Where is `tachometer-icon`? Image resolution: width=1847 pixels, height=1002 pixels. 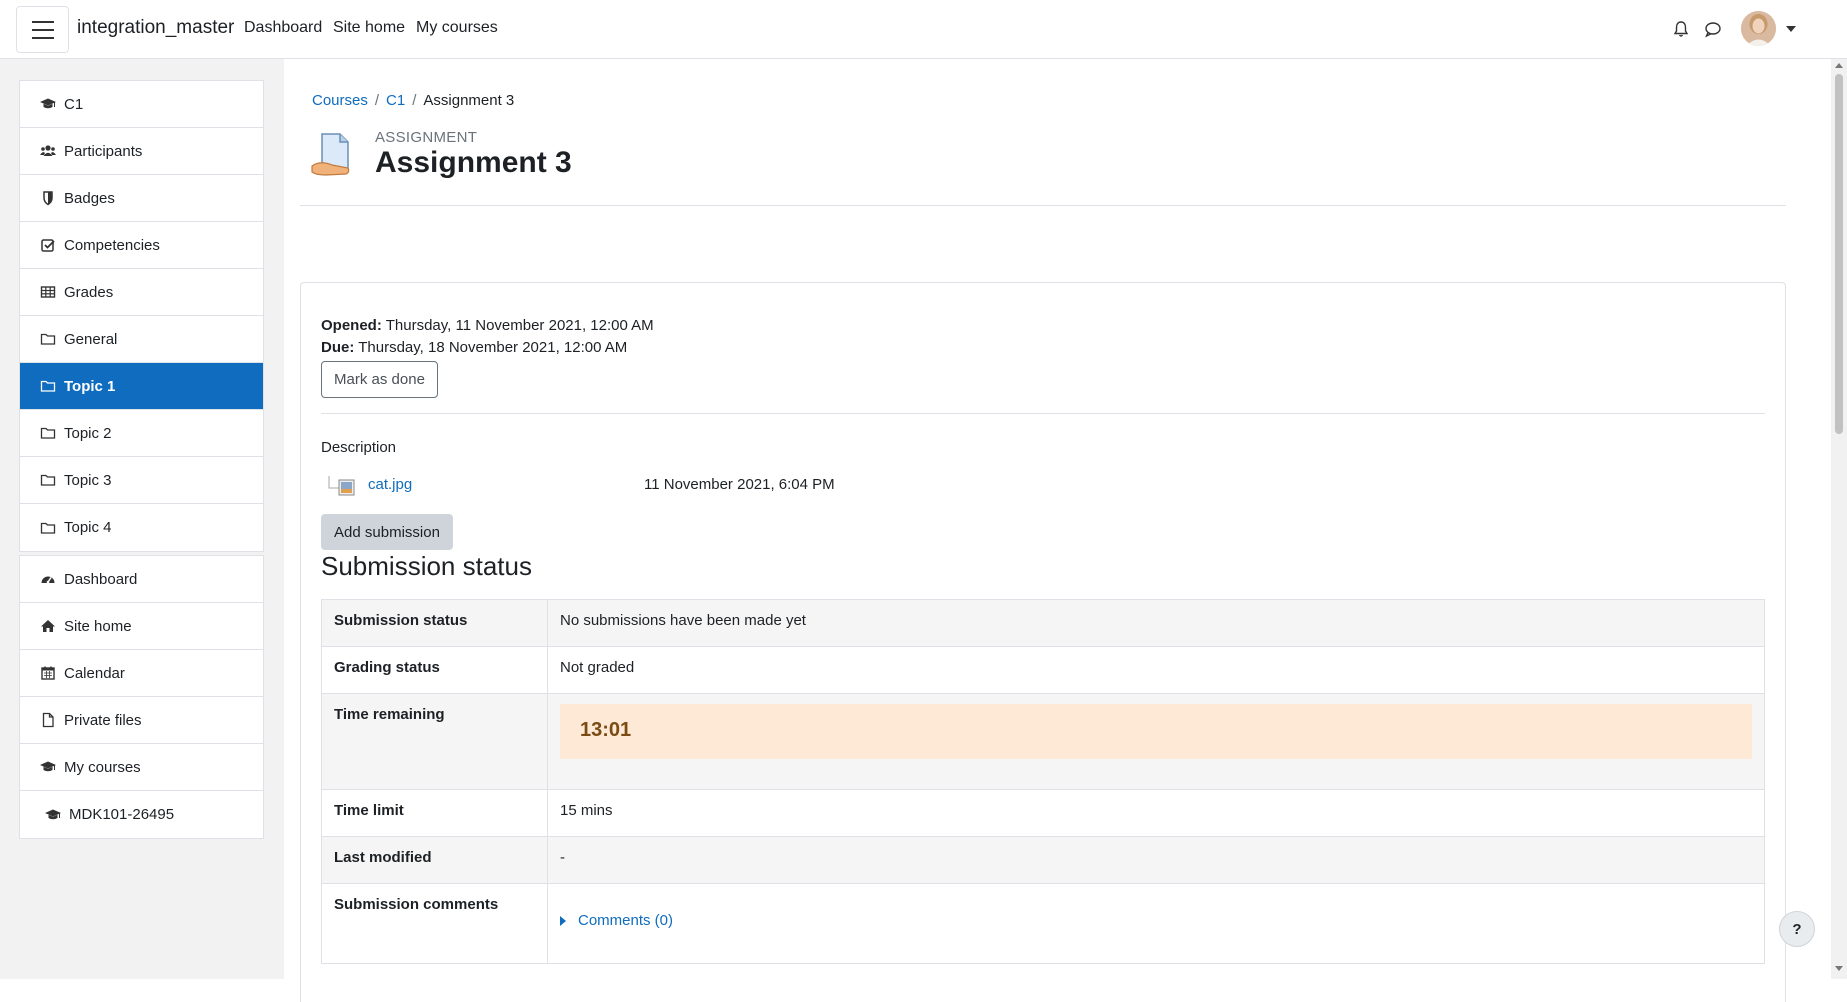 tachometer-icon is located at coordinates (48, 579).